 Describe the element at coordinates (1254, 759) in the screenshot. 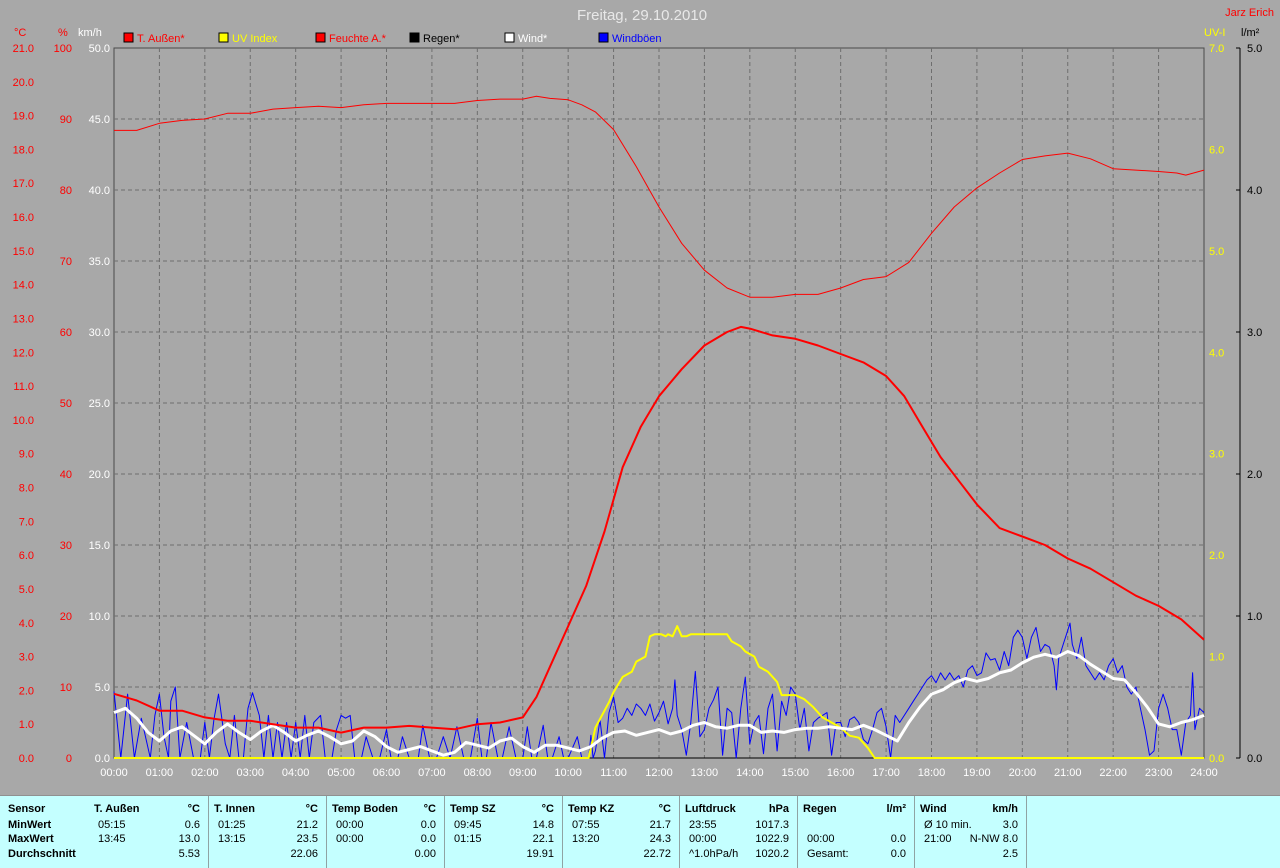

I see `rain-tick-label: 0.0` at that location.